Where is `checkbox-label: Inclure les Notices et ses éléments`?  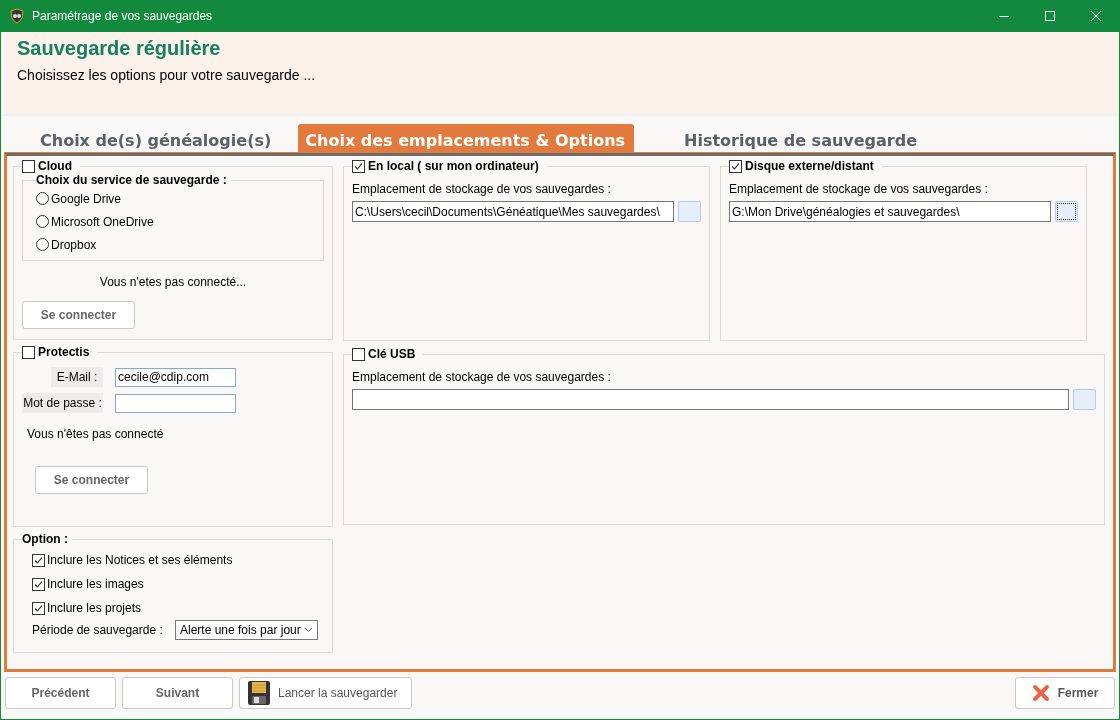
checkbox-label: Inclure les Notices et ses éléments is located at coordinates (140, 560).